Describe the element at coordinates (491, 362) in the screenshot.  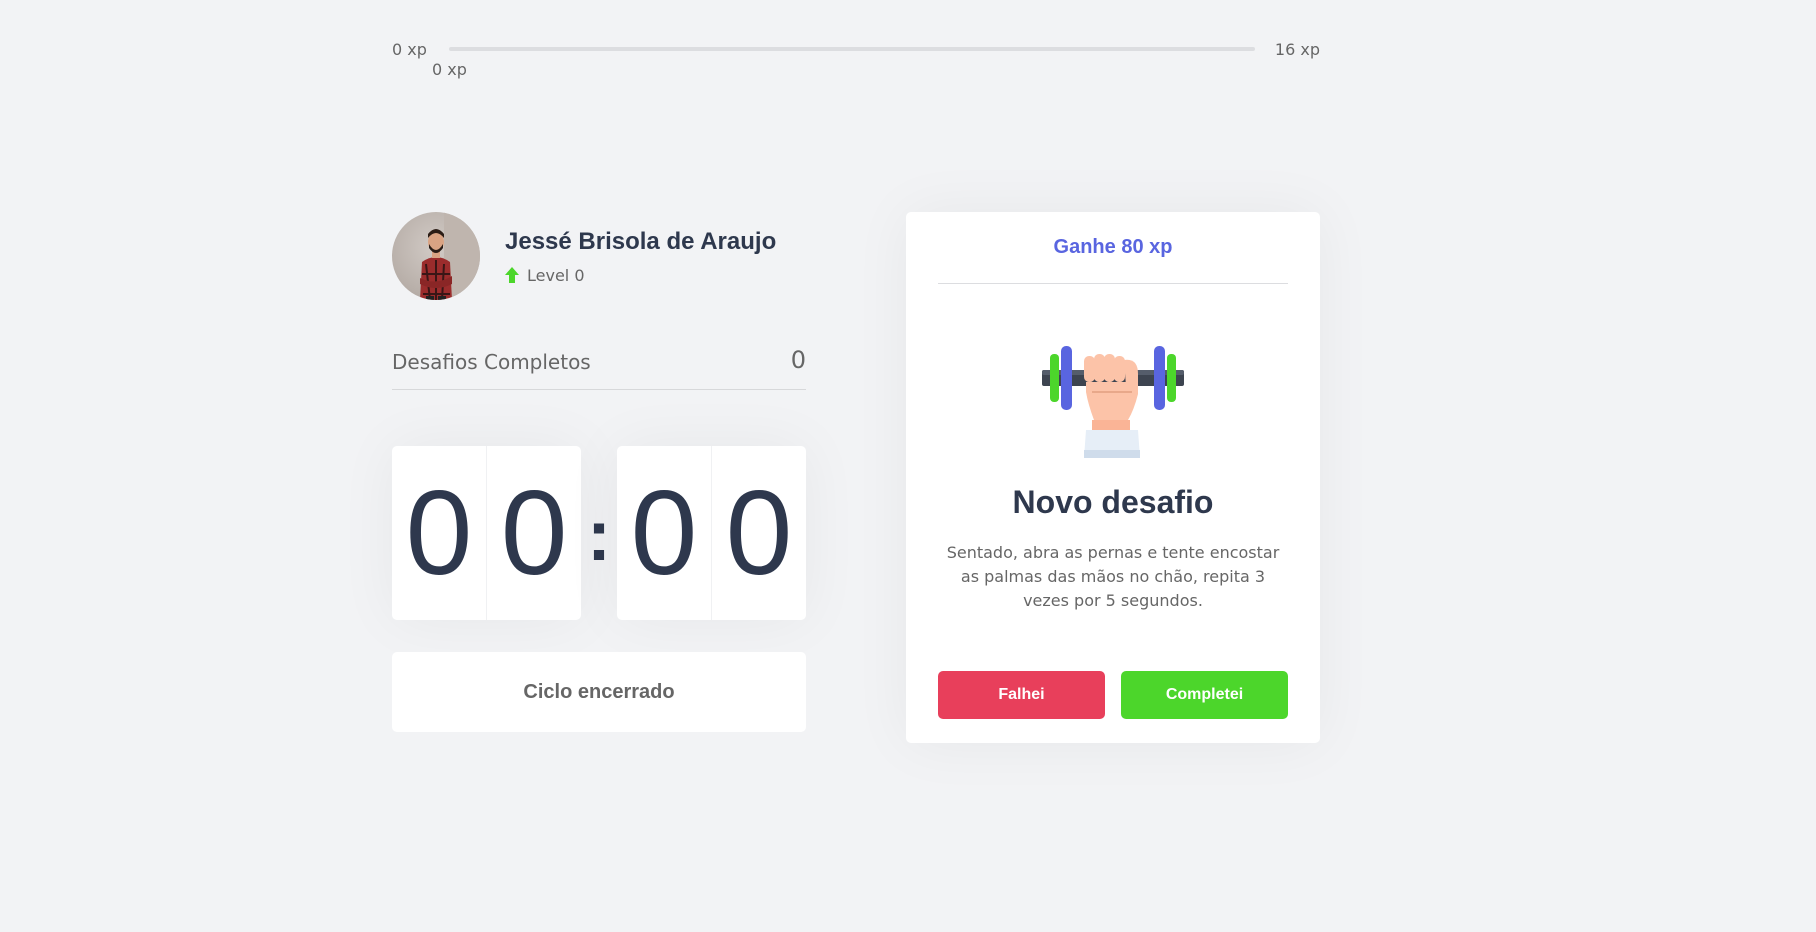
I see `completed-challenges-label: Desafios Completos` at that location.